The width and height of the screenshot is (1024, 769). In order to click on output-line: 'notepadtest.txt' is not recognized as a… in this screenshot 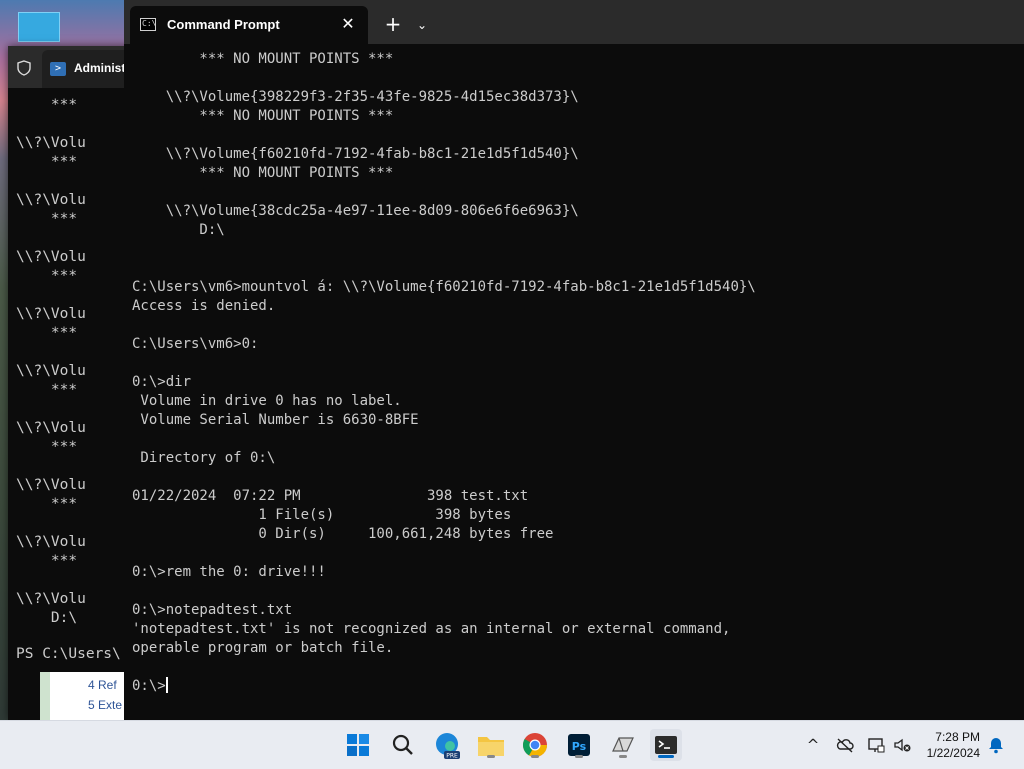, I will do `click(431, 629)`.